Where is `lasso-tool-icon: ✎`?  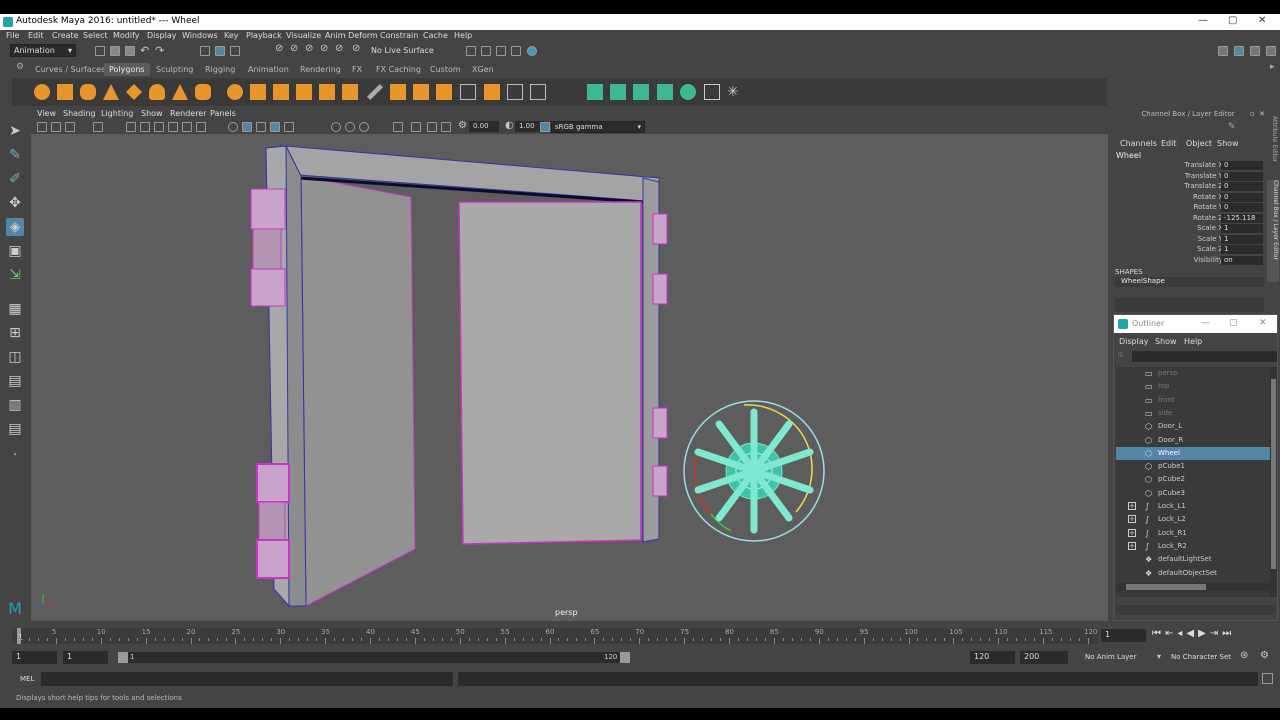 lasso-tool-icon: ✎ is located at coordinates (15, 155).